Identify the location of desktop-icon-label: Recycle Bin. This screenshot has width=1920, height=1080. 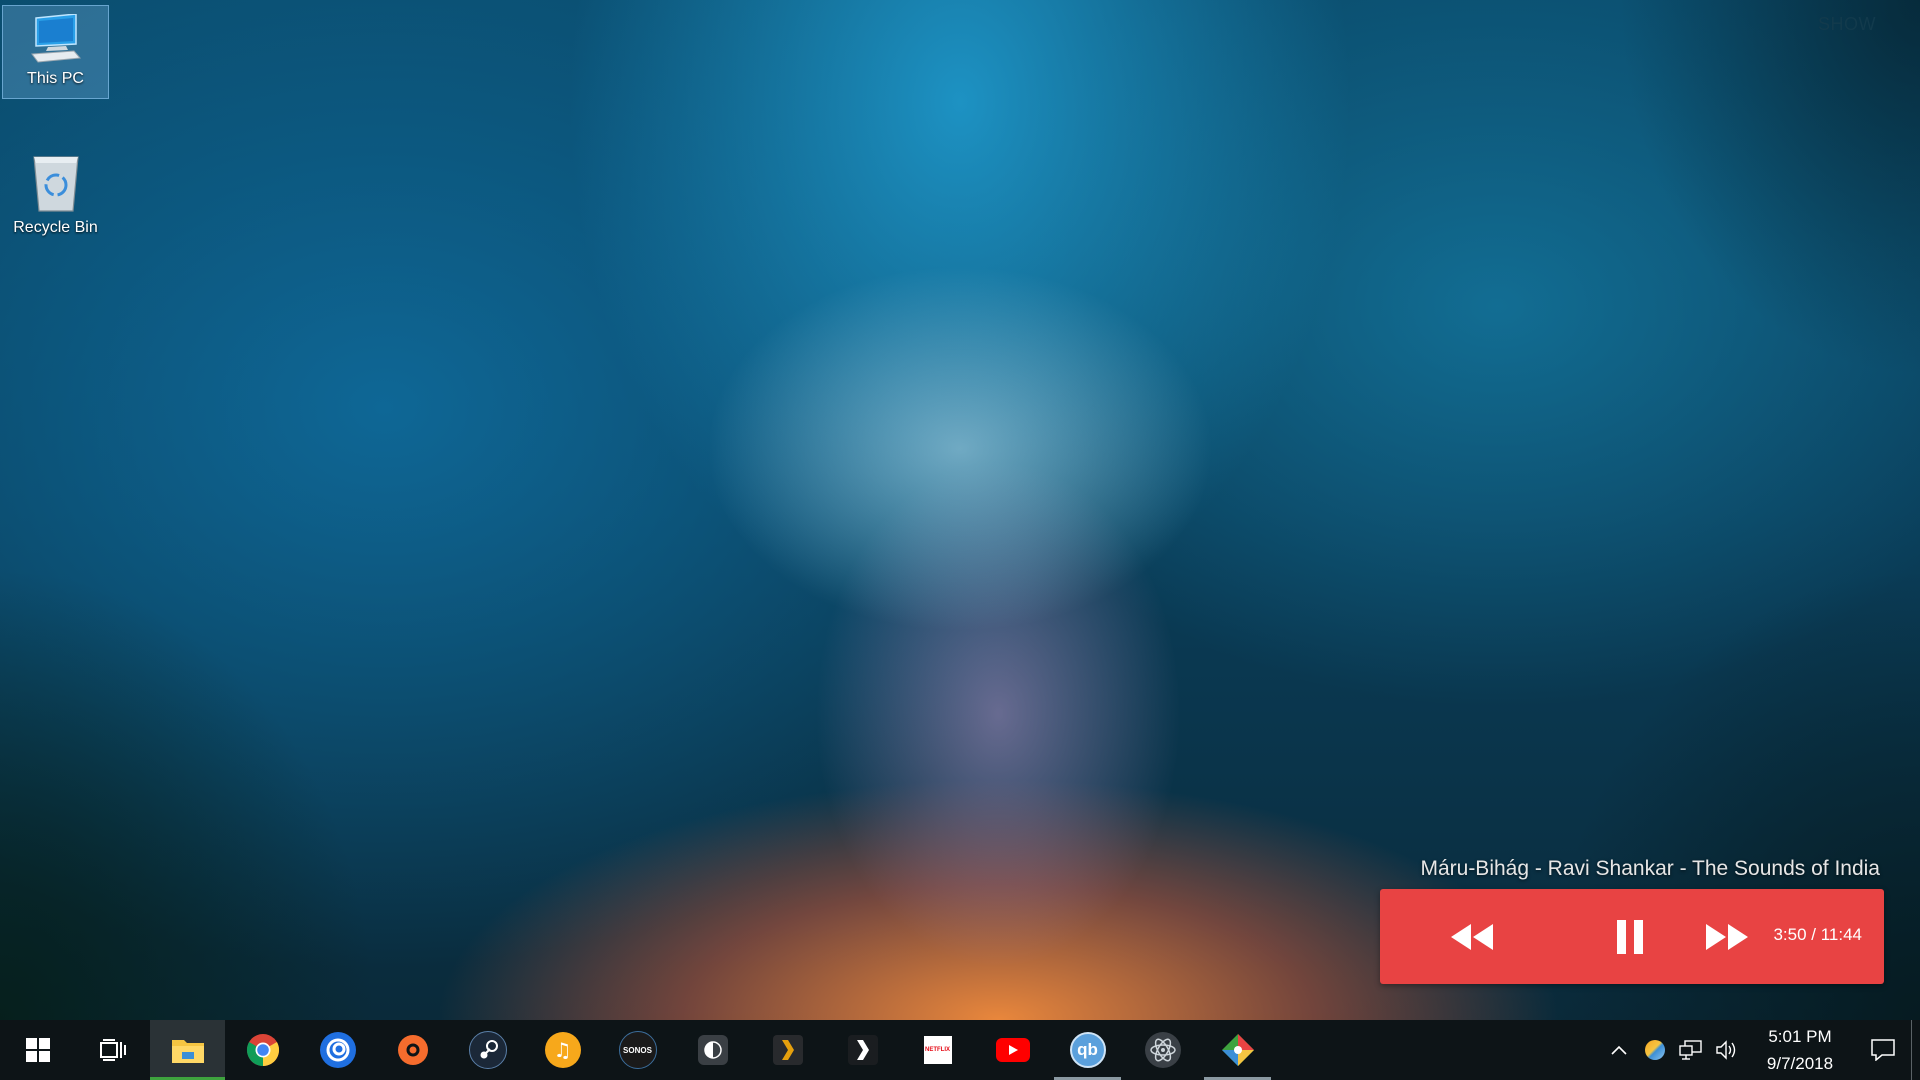
(55, 227).